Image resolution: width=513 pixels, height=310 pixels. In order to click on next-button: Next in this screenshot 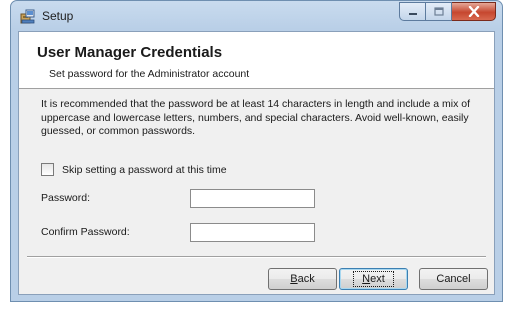, I will do `click(373, 279)`.